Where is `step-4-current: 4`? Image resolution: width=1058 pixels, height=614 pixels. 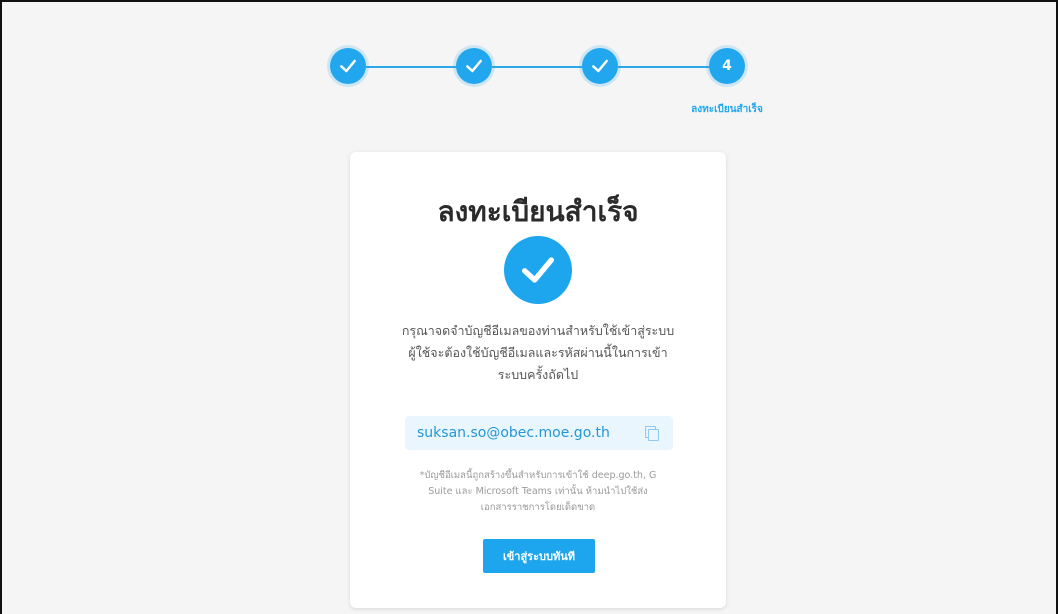
step-4-current: 4 is located at coordinates (727, 66).